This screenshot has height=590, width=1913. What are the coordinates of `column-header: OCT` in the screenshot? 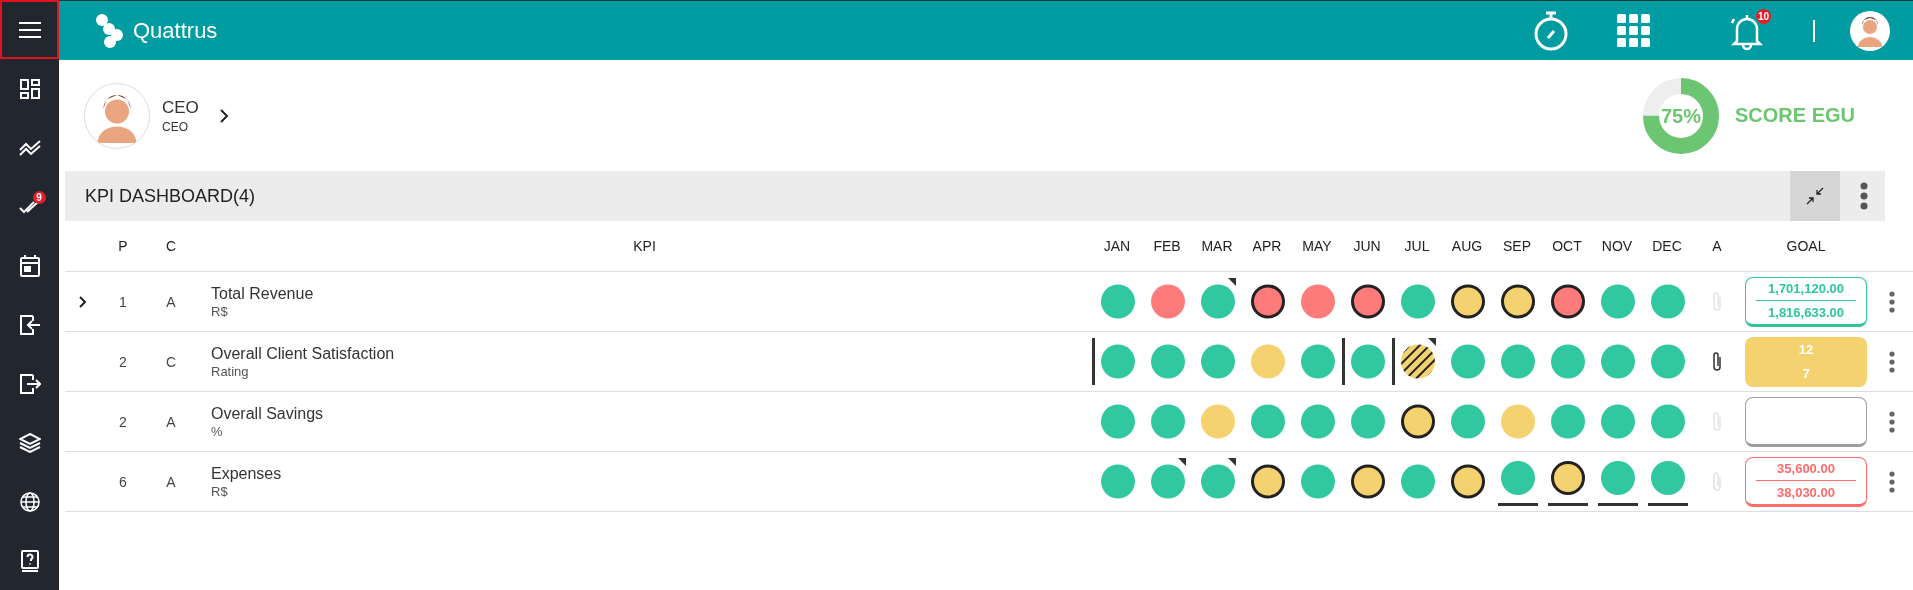 It's located at (1567, 246).